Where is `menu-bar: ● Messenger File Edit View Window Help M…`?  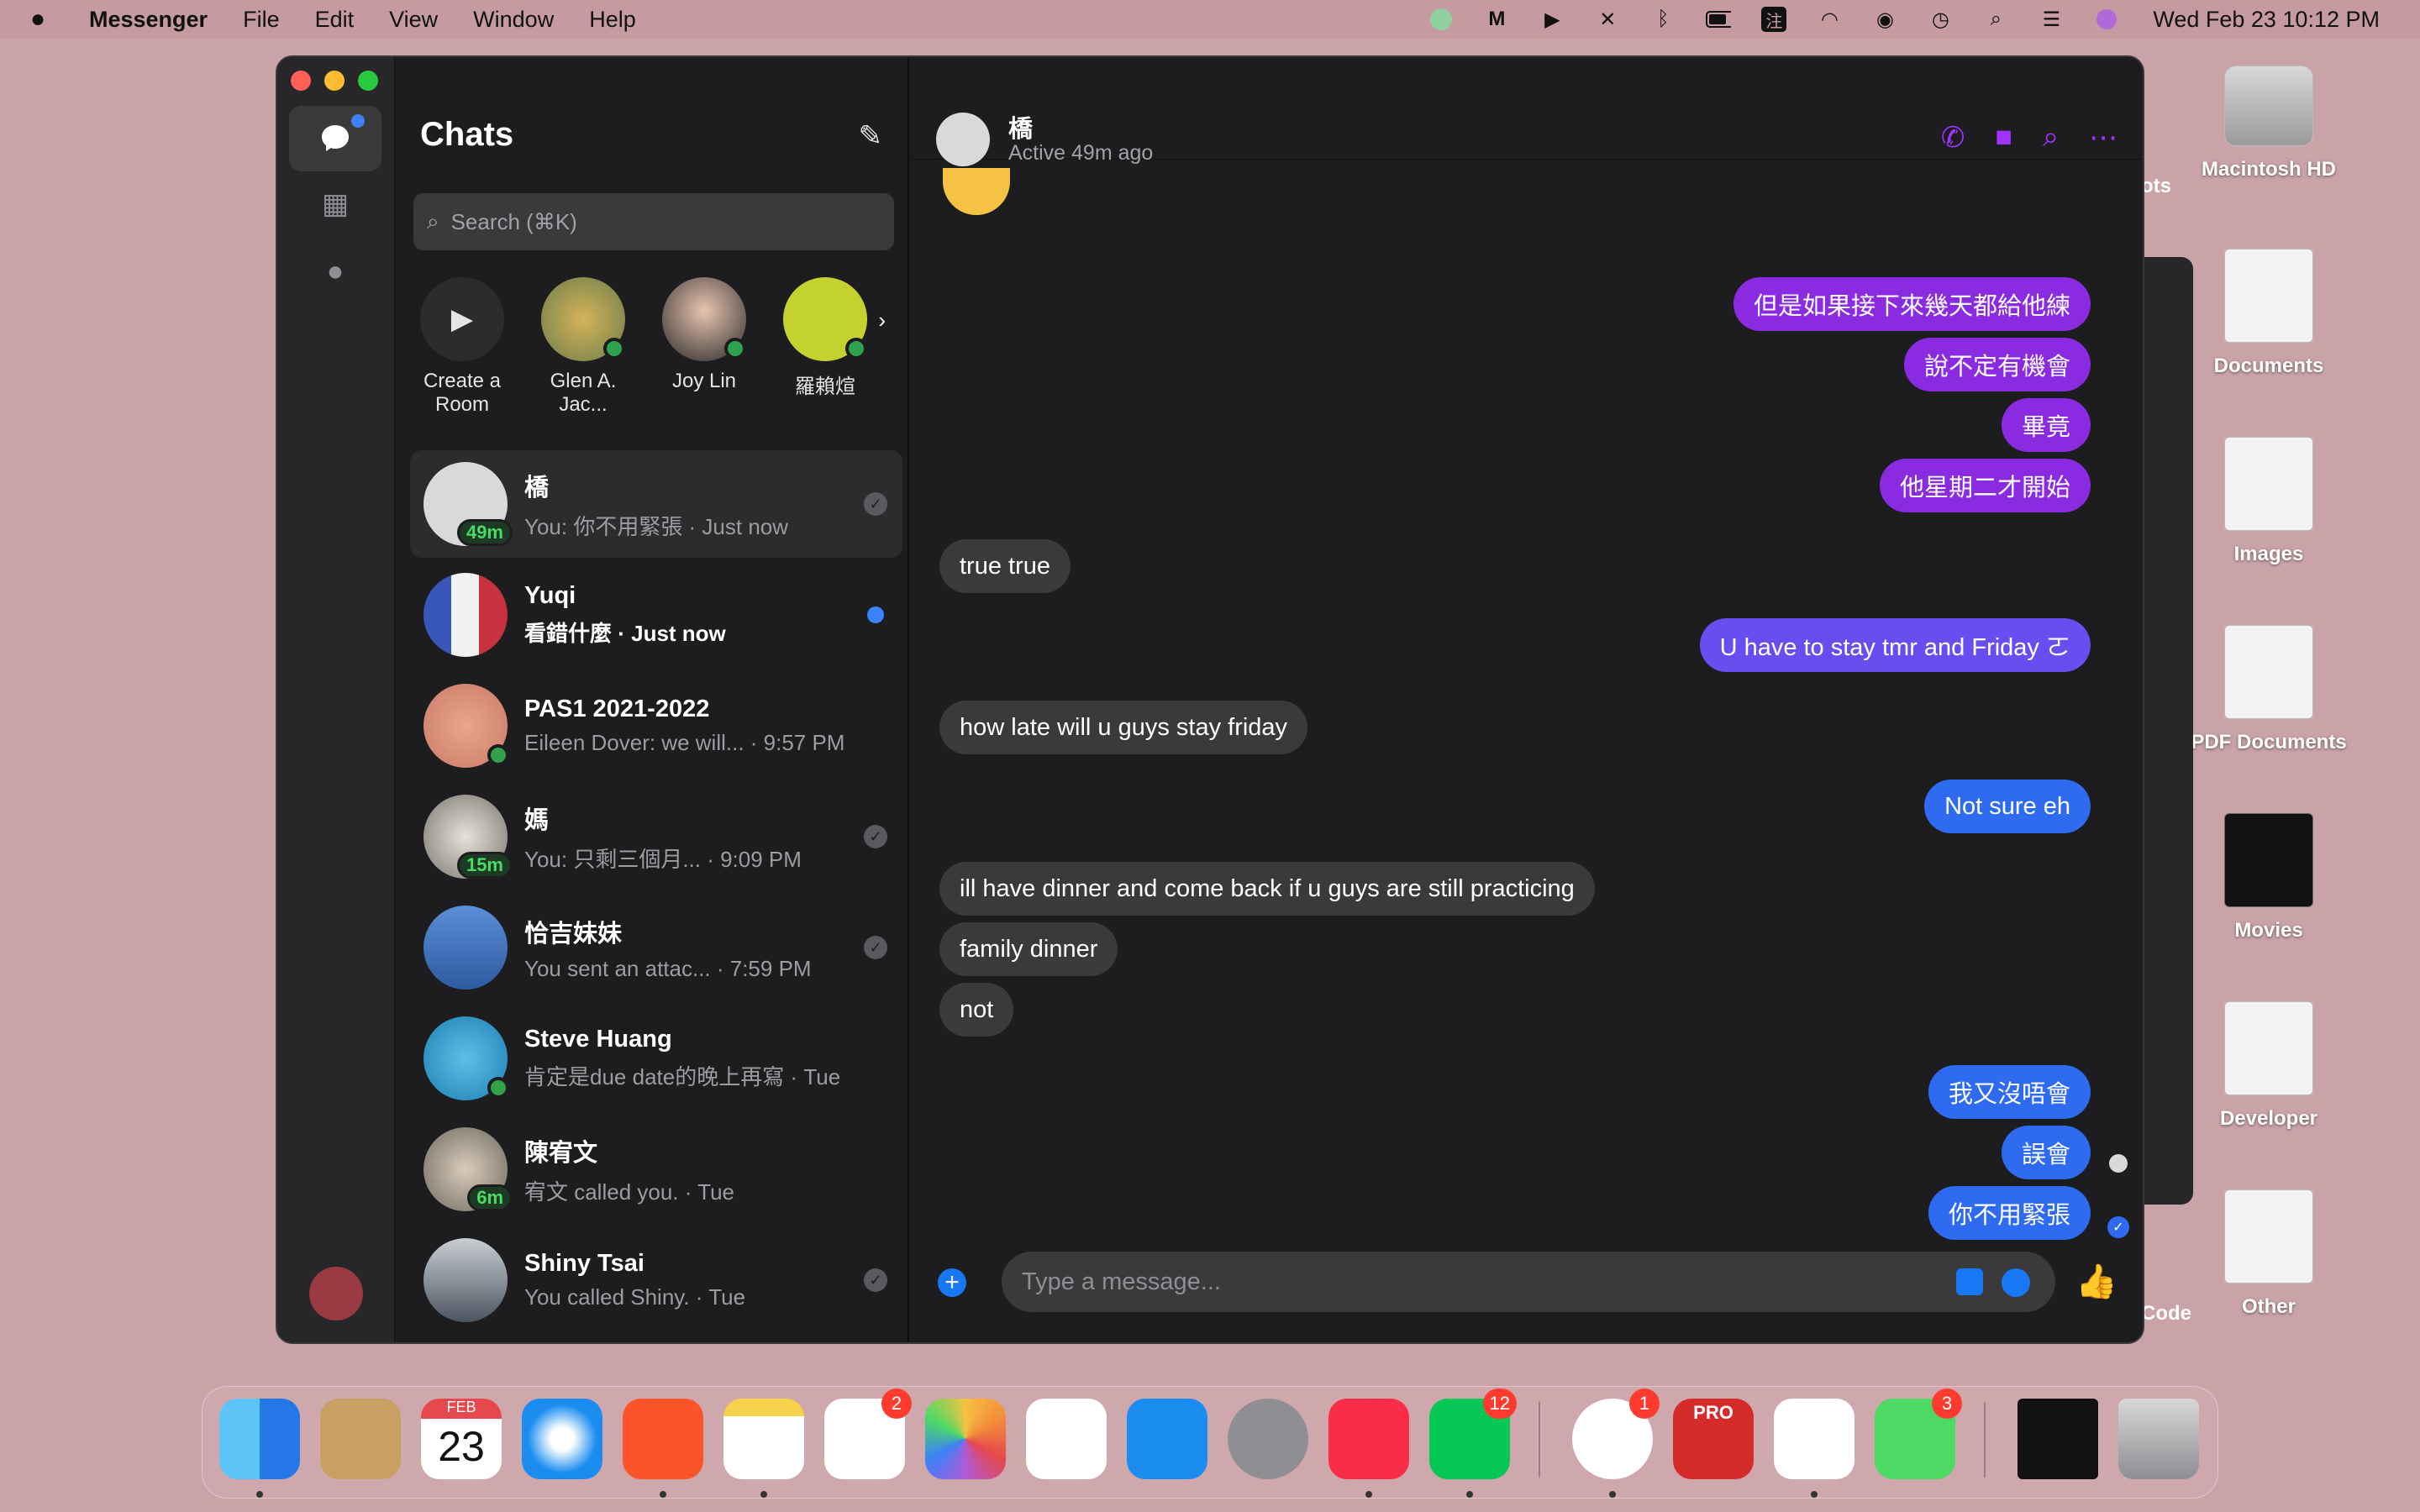
menu-bar: ● Messenger File Edit View Window Help M… is located at coordinates (1210, 19).